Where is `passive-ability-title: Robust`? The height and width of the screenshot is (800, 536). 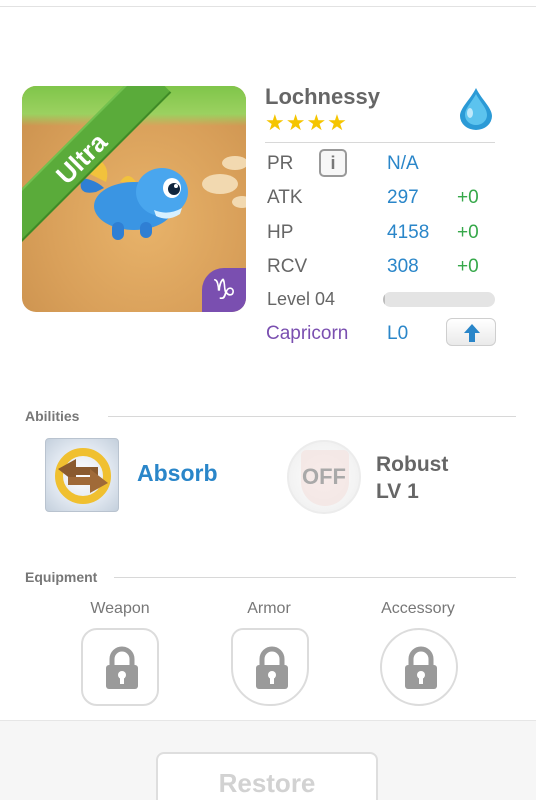 passive-ability-title: Robust is located at coordinates (412, 464).